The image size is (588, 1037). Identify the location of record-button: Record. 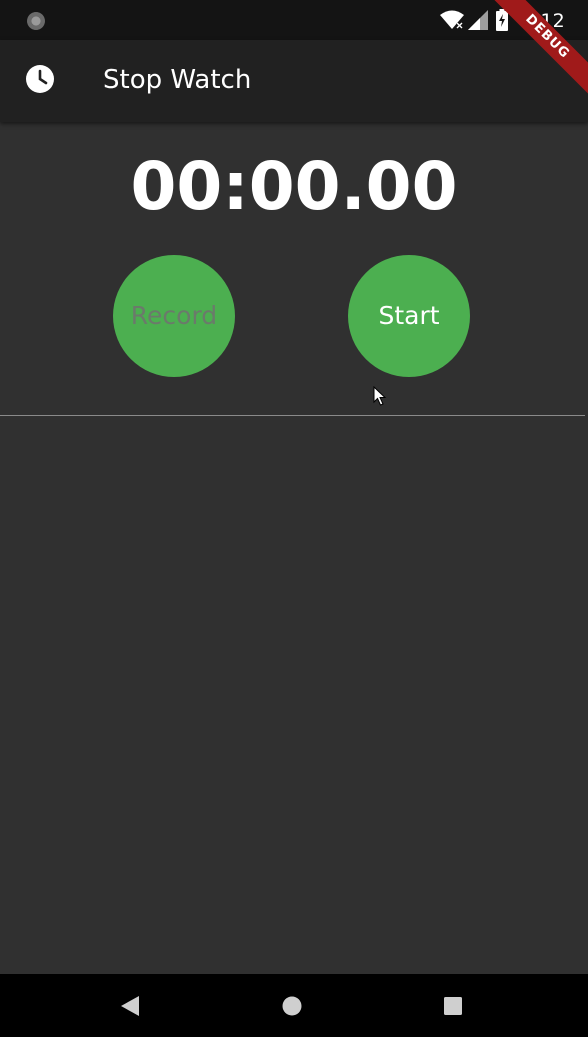
(174, 316).